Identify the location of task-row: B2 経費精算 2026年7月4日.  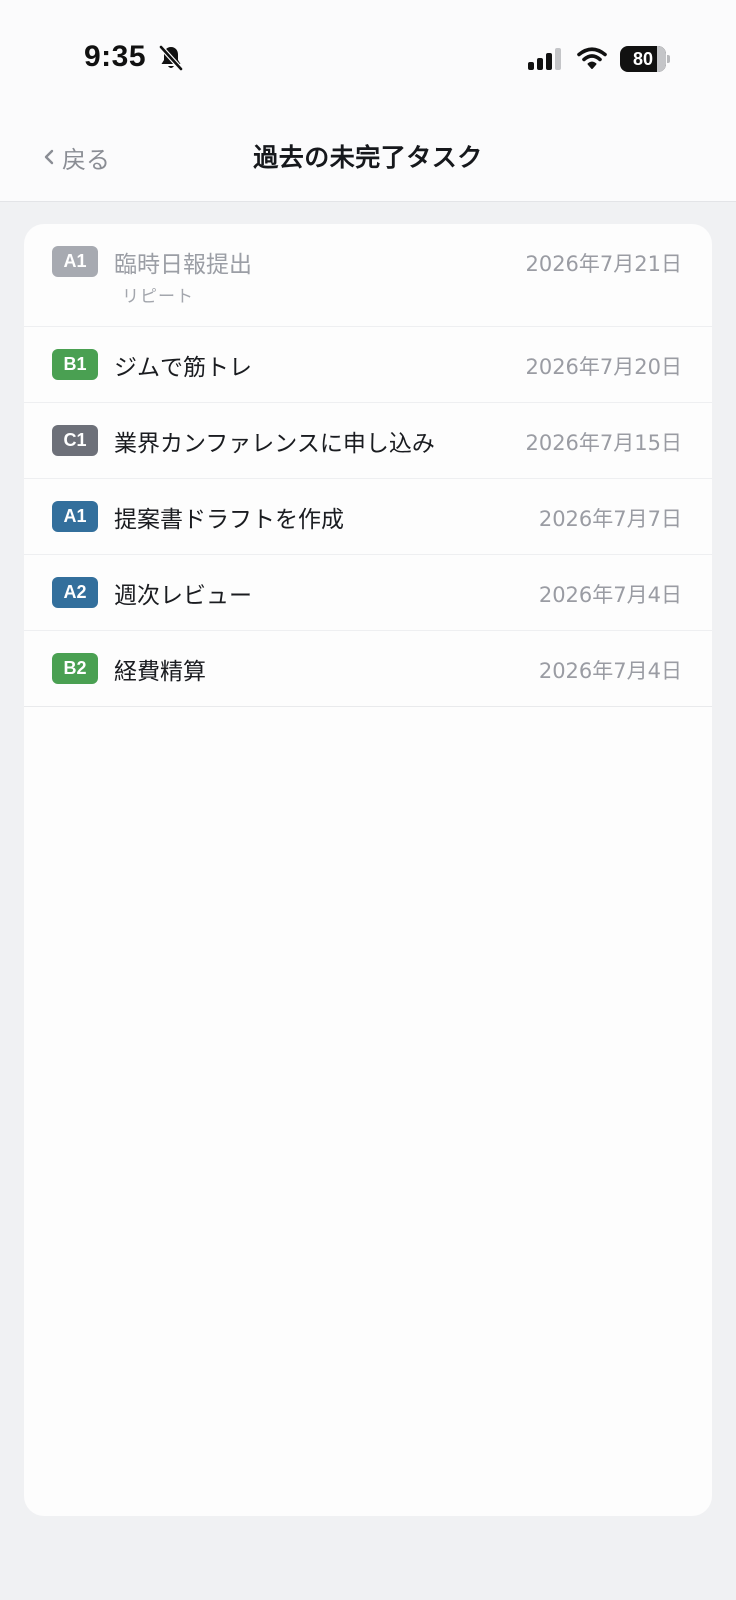
(368, 669).